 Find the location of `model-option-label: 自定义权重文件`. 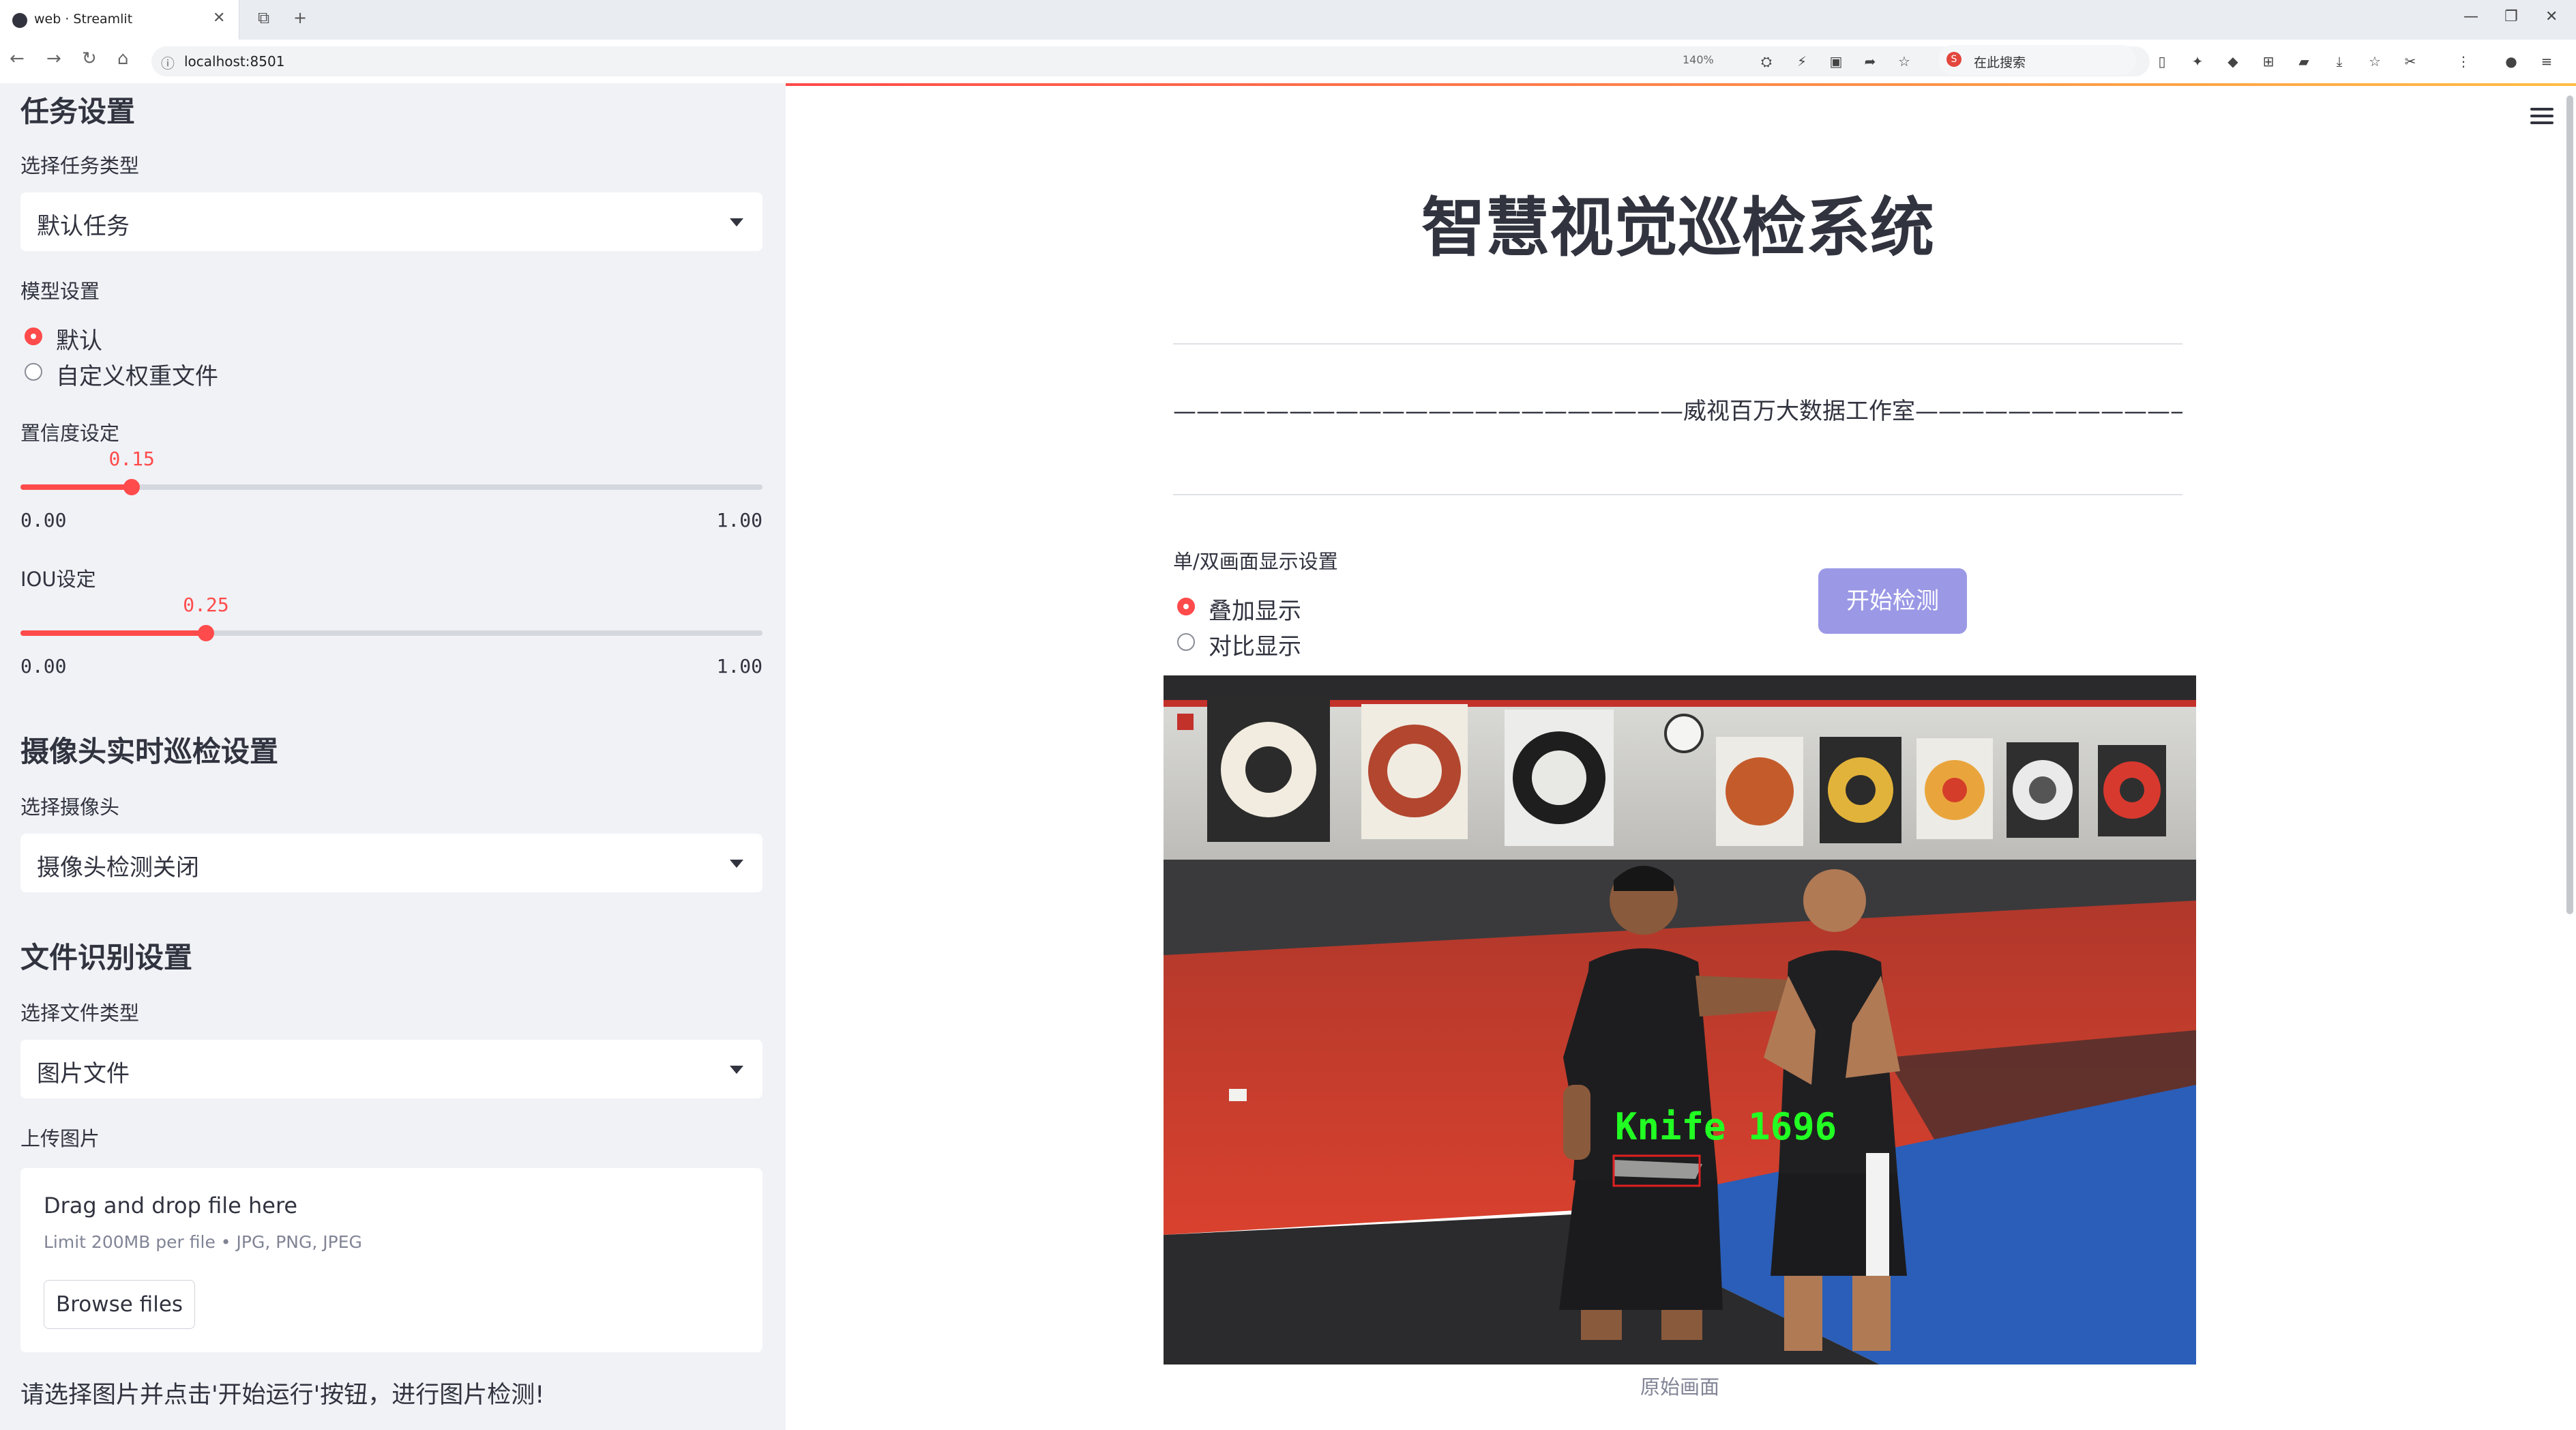

model-option-label: 自定义权重文件 is located at coordinates (137, 377).